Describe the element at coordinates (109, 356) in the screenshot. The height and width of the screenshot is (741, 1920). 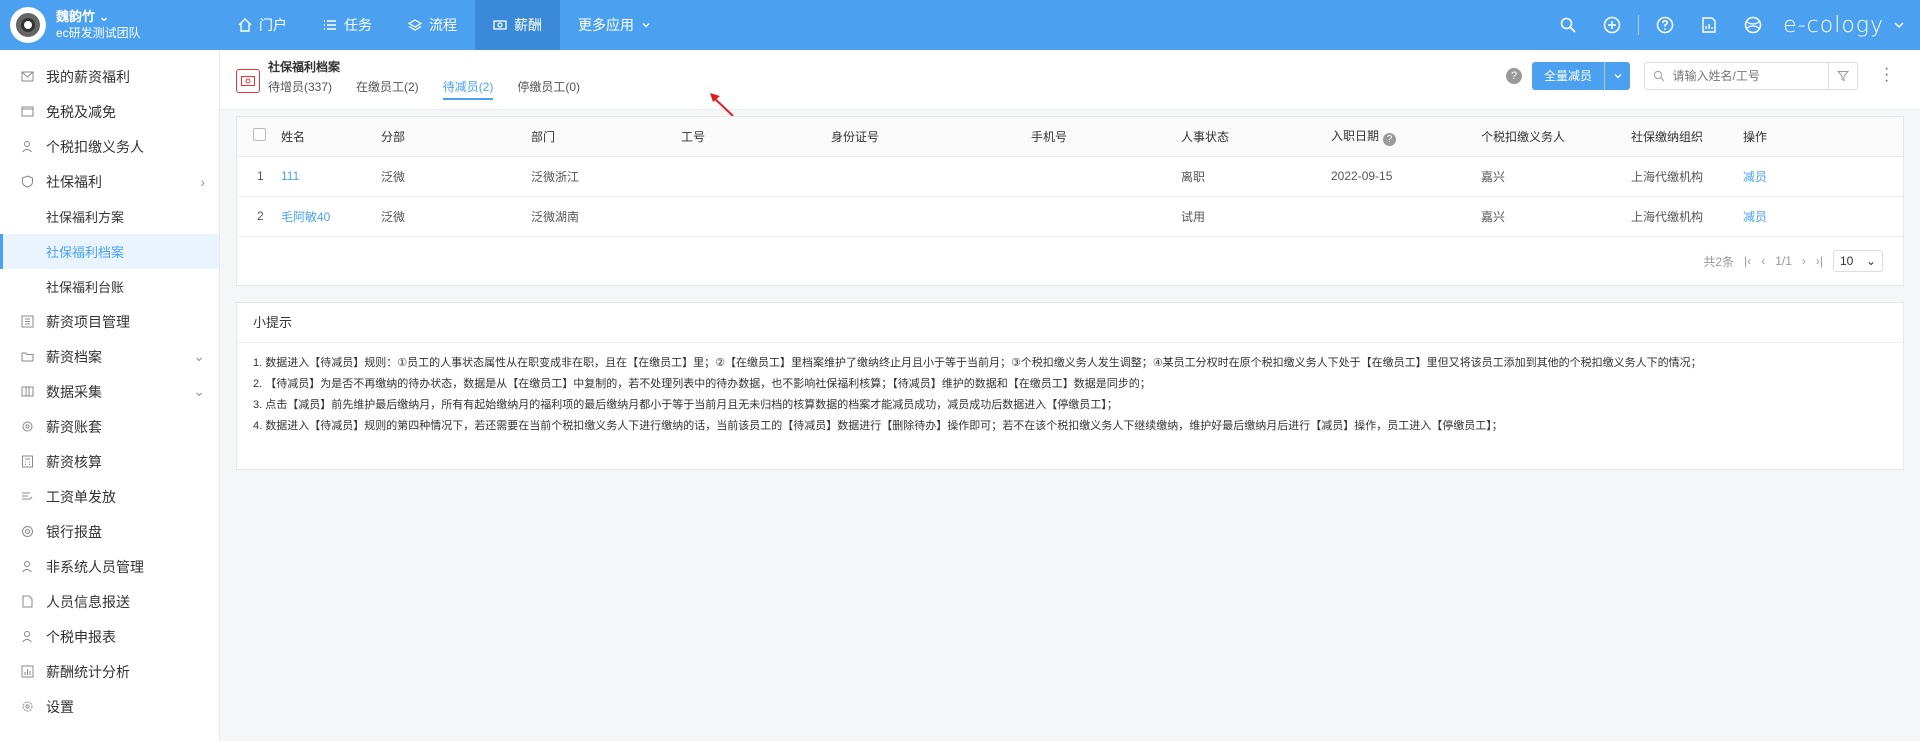
I see `sidebar-item-salary-archive: 薪资档案 ⌄` at that location.